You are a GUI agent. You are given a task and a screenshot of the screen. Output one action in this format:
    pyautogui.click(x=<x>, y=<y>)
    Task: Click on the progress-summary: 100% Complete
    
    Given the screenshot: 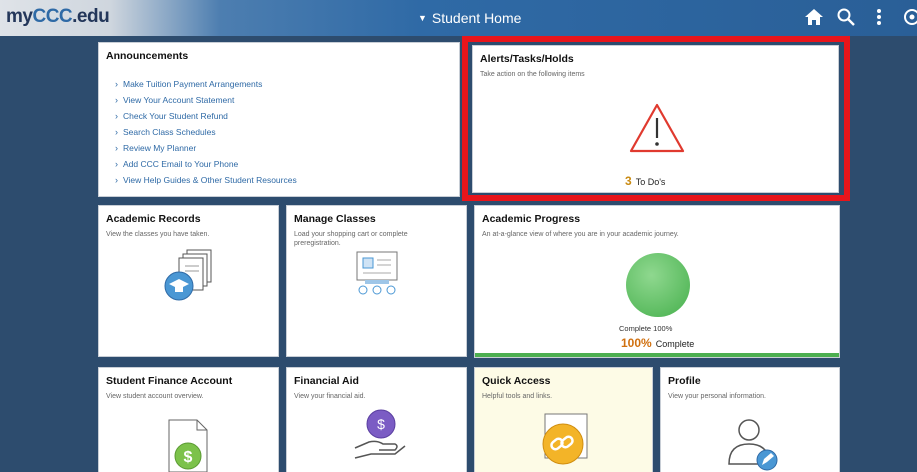 What is the action you would take?
    pyautogui.click(x=657, y=343)
    